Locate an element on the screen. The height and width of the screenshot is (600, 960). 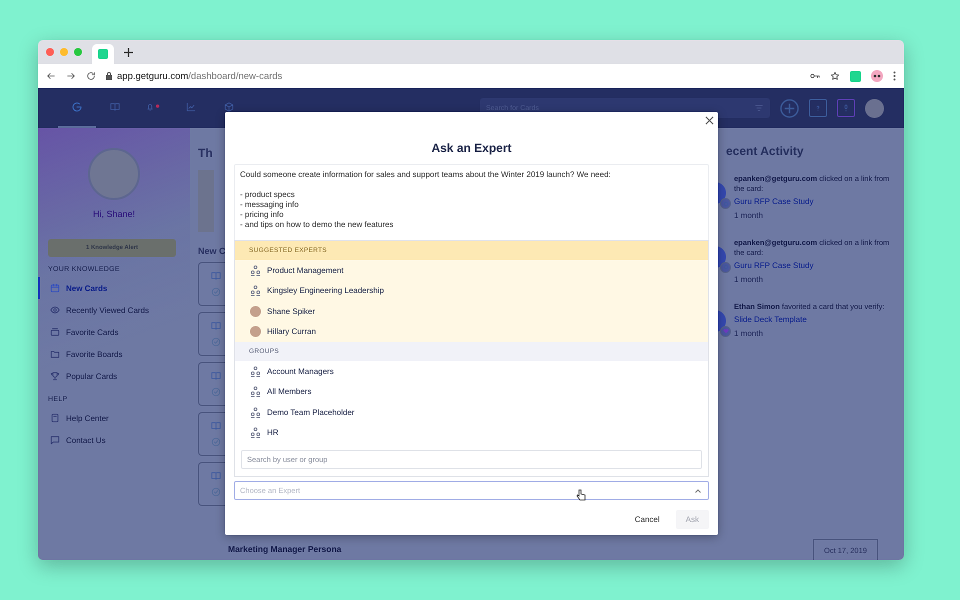
forward-arrow-icon is located at coordinates (71, 76).